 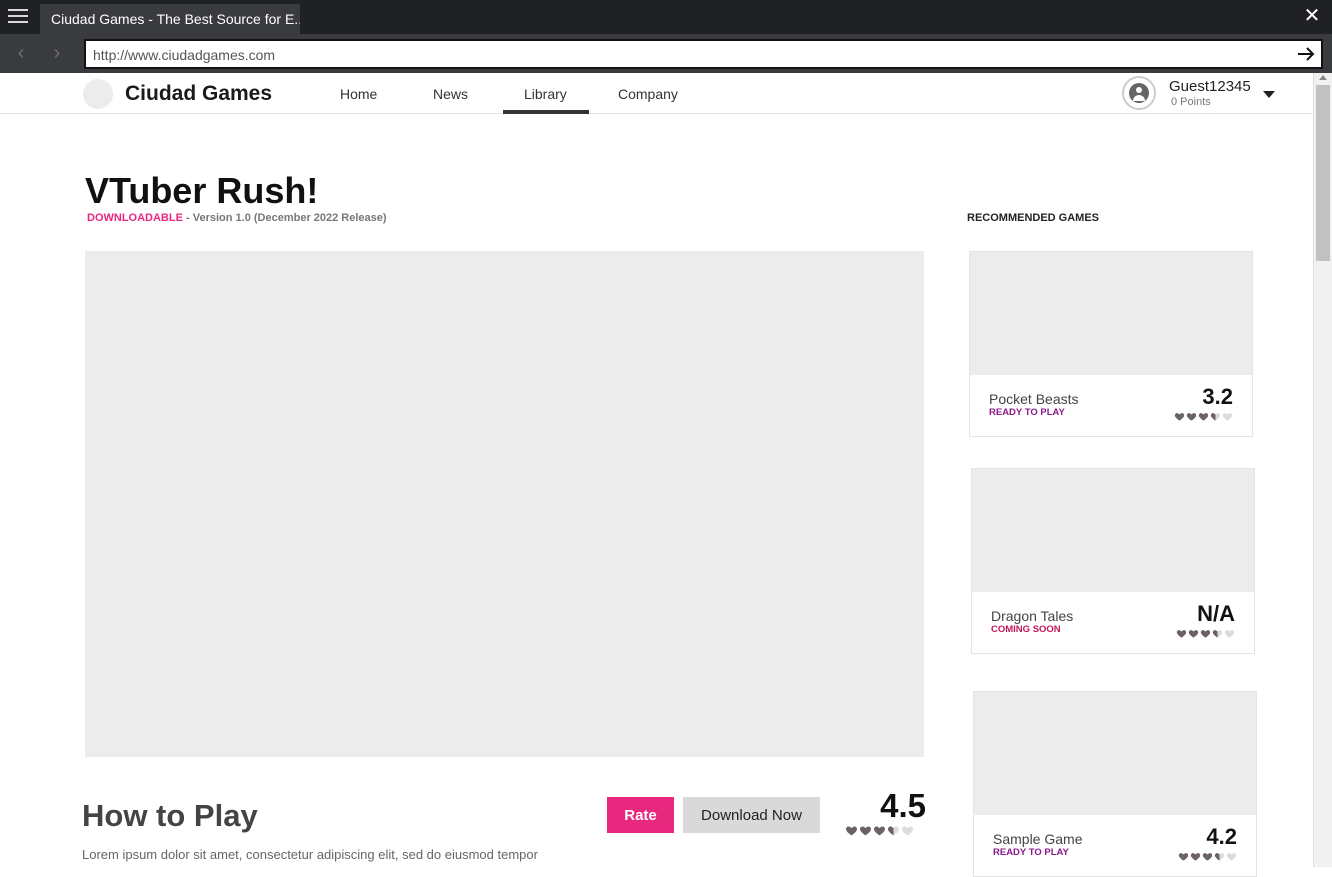 What do you see at coordinates (286, 218) in the screenshot?
I see `game-version: - Version 1.0 (December 2022 Release)` at bounding box center [286, 218].